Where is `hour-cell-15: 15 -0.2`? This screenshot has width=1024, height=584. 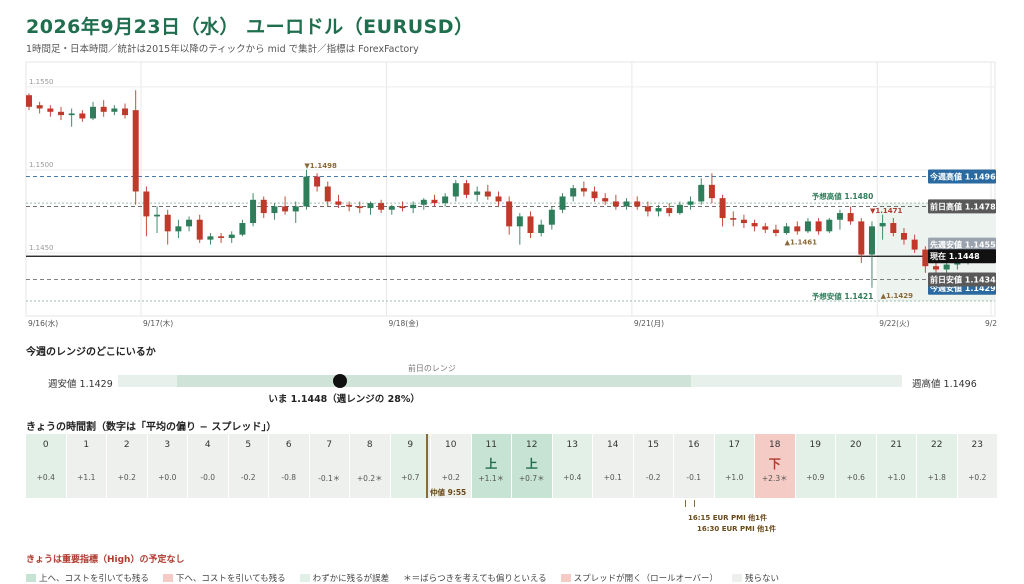 hour-cell-15: 15 -0.2 is located at coordinates (653, 466).